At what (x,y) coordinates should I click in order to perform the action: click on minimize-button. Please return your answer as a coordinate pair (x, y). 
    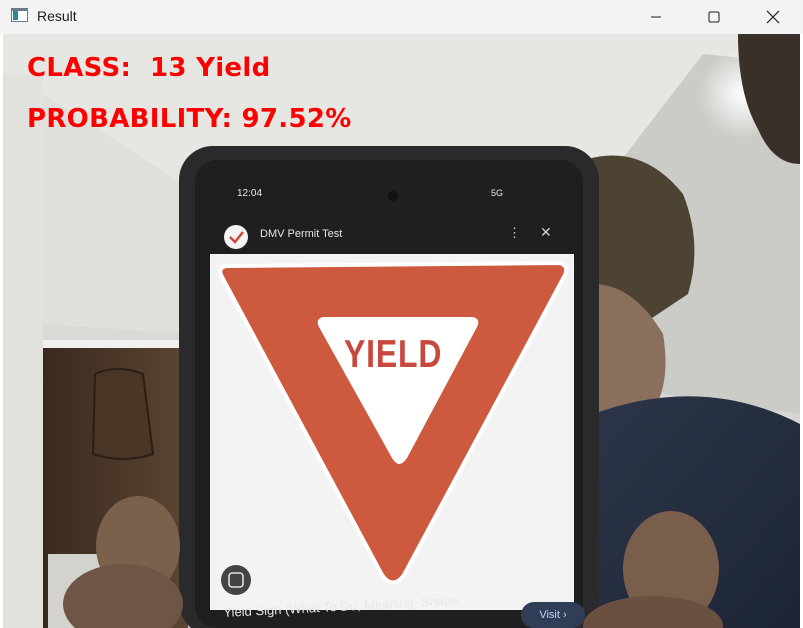
    Looking at the image, I should click on (656, 17).